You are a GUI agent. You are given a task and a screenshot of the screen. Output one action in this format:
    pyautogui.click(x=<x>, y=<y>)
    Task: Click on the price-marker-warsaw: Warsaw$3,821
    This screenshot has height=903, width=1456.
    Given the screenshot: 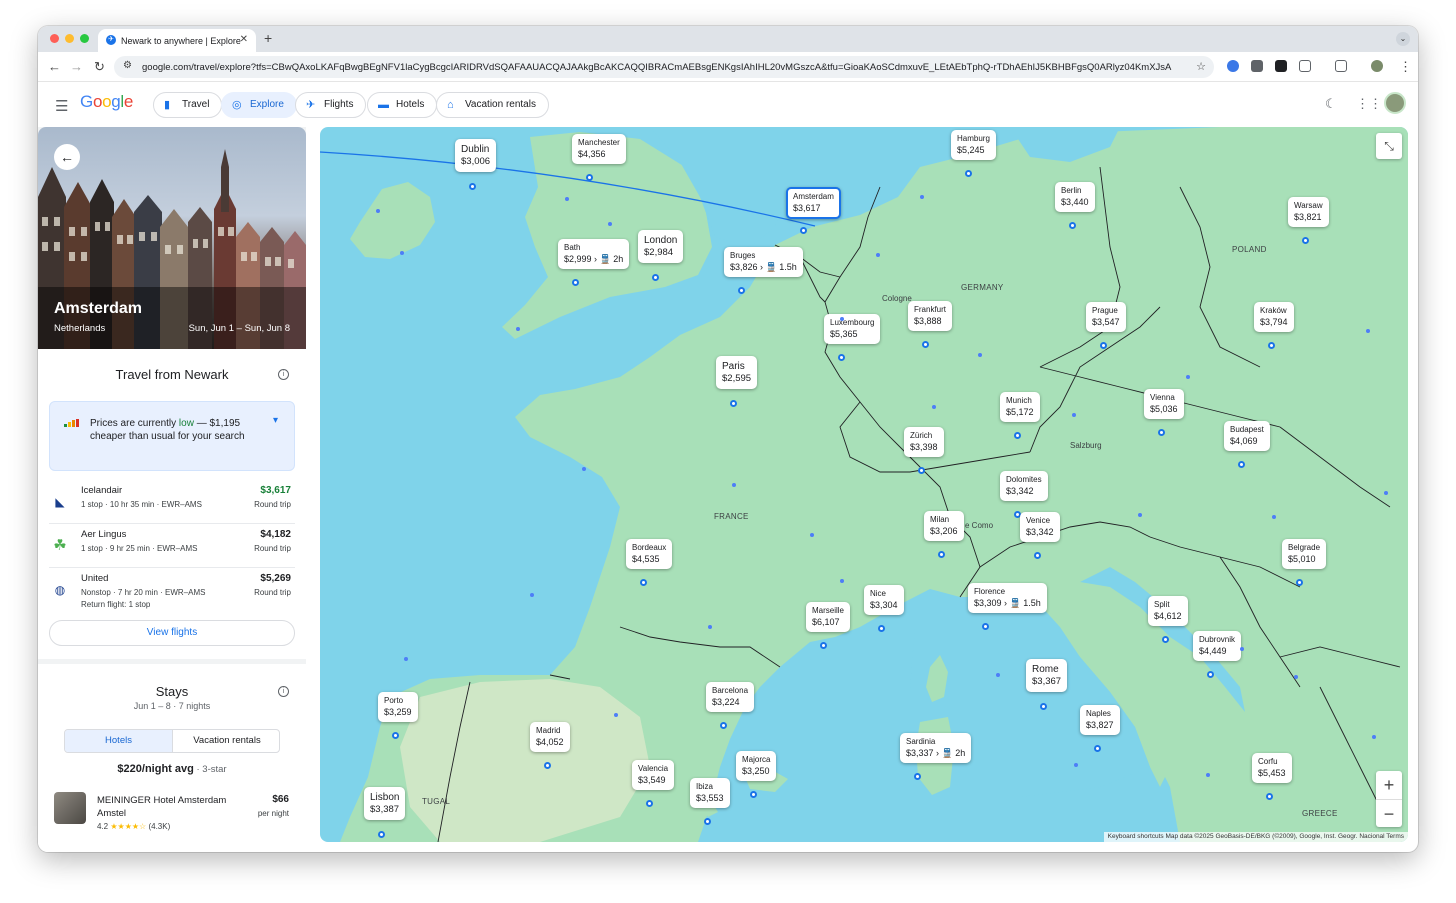 What is the action you would take?
    pyautogui.click(x=1308, y=212)
    